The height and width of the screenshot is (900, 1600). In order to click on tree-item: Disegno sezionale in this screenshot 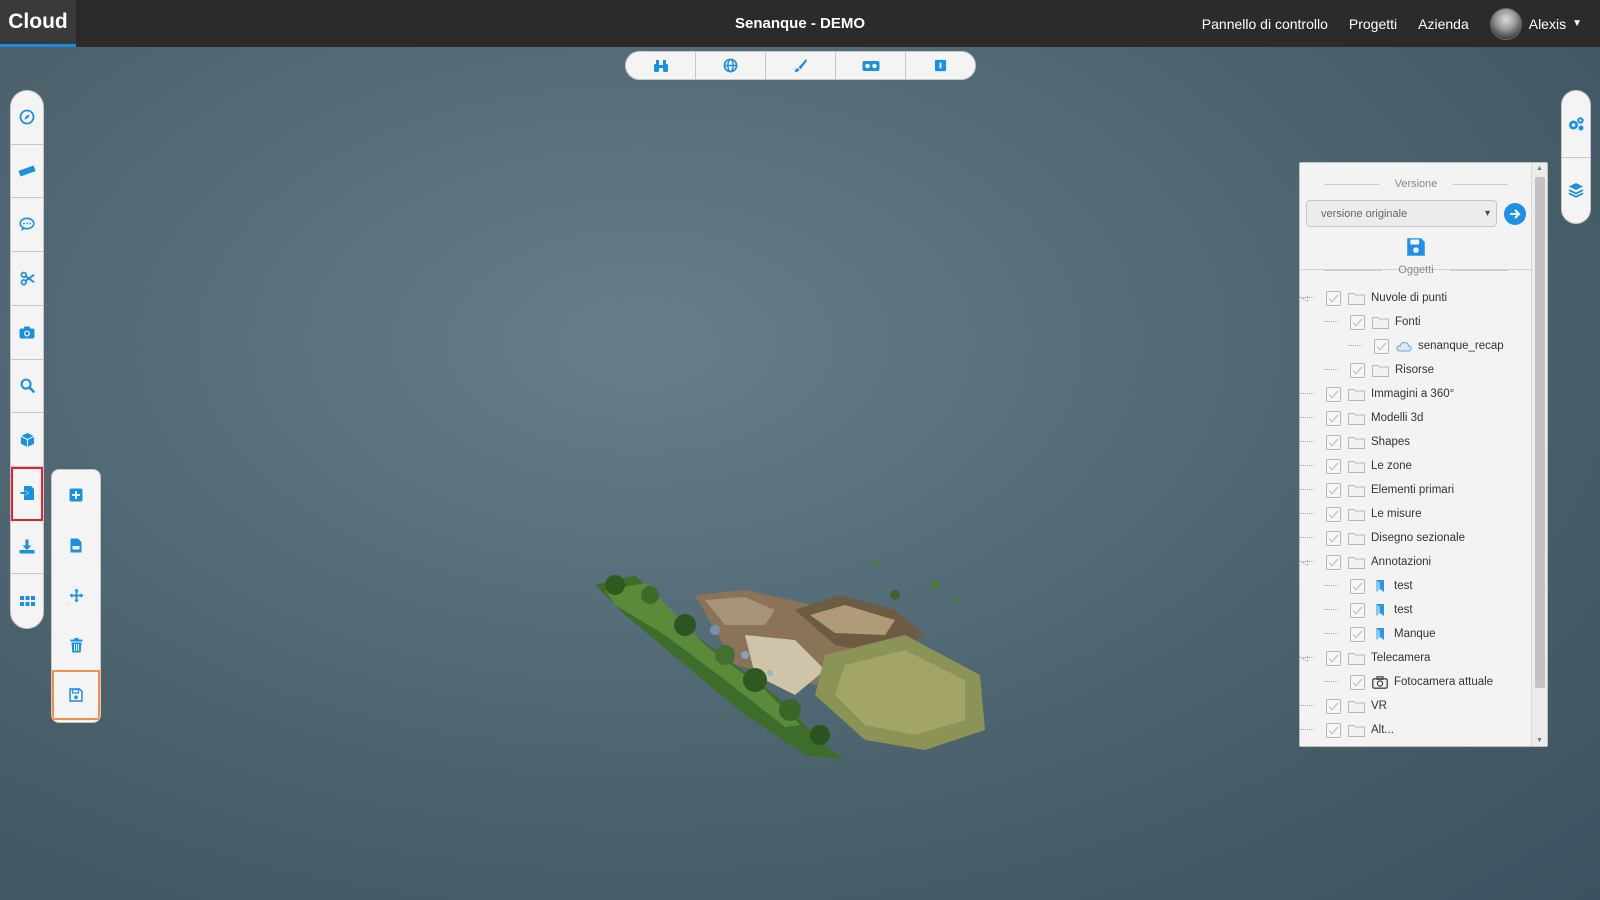, I will do `click(1416, 538)`.